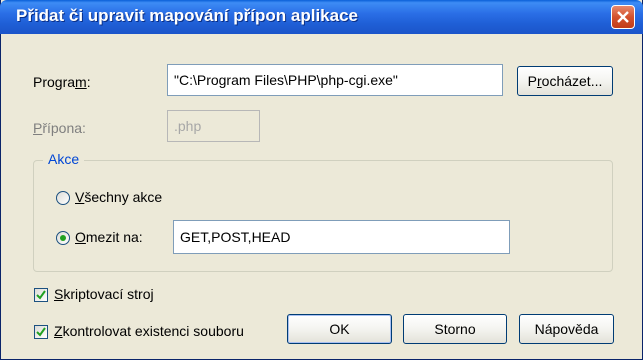 Image resolution: width=643 pixels, height=360 pixels. I want to click on all-actions-radio, so click(63, 198).